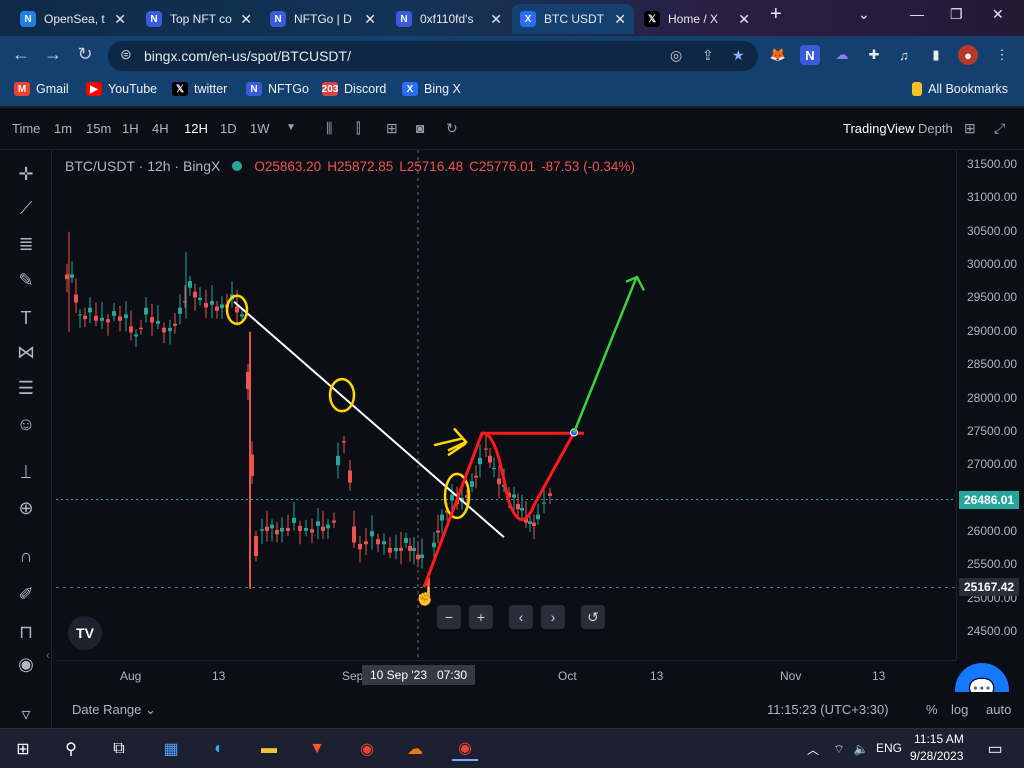 The image size is (1024, 768). What do you see at coordinates (778, 55) in the screenshot?
I see `metamask-icon: 🦊` at bounding box center [778, 55].